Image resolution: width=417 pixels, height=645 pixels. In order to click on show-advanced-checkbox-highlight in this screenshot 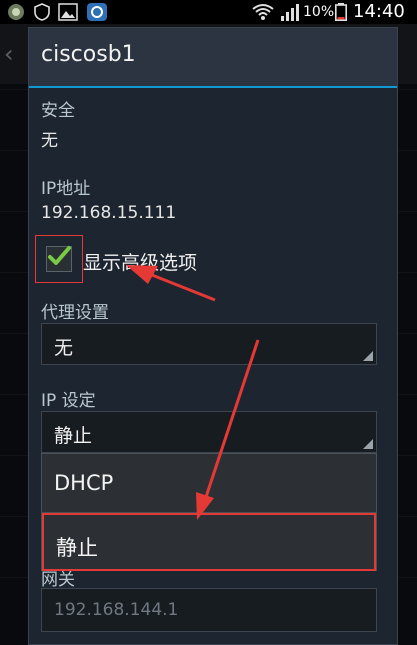, I will do `click(59, 259)`.